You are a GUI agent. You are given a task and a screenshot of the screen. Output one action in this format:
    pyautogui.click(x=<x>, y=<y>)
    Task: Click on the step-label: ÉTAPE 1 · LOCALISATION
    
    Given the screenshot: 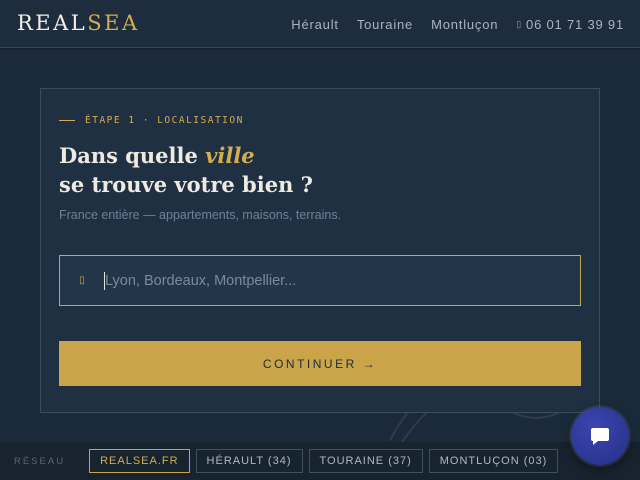 What is the action you would take?
    pyautogui.click(x=164, y=120)
    